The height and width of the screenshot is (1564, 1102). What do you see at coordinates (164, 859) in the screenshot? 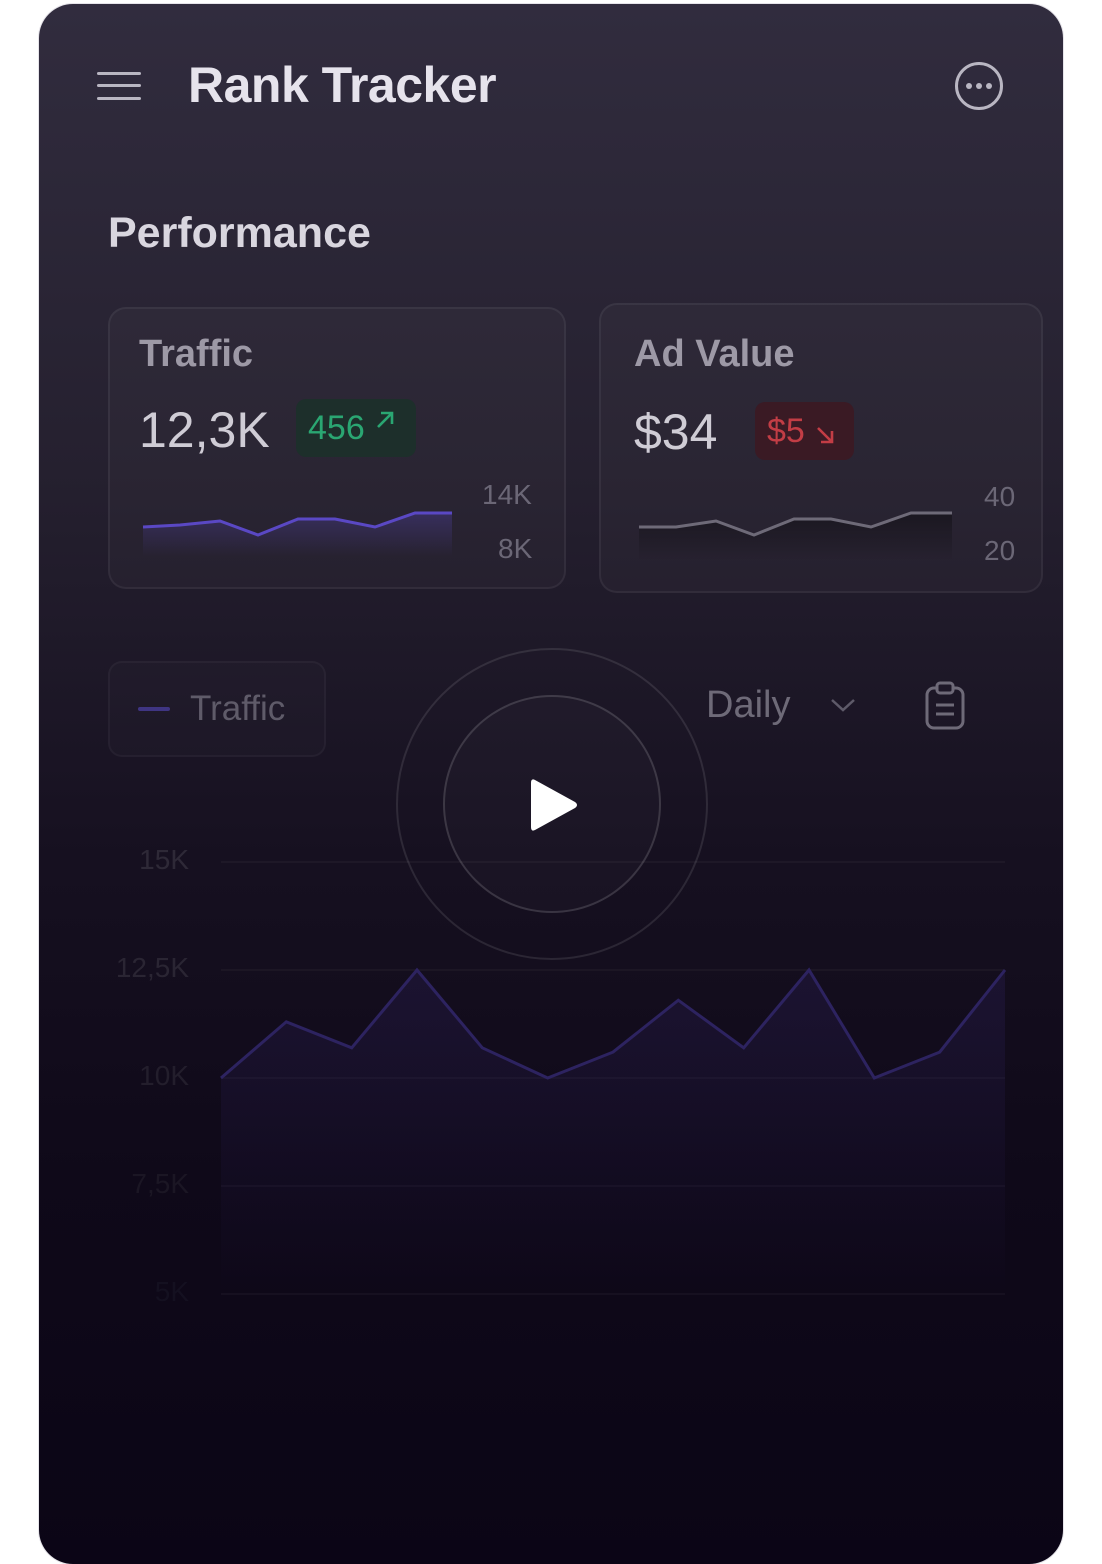
I see `y-tick-label: 15K` at bounding box center [164, 859].